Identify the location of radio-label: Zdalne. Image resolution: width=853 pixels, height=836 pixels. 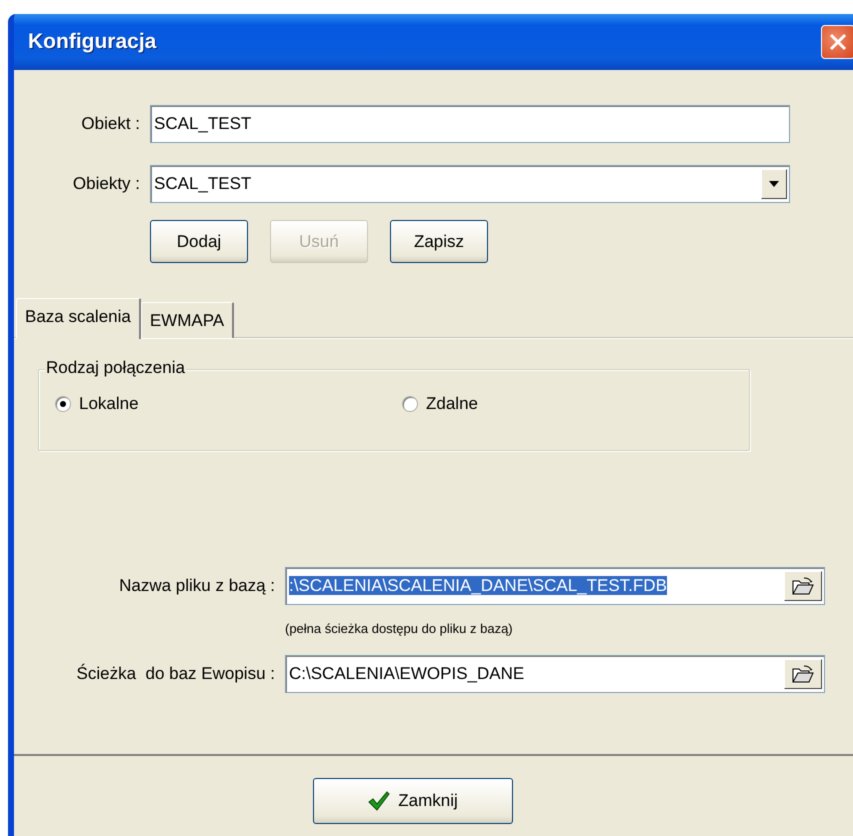
(452, 404).